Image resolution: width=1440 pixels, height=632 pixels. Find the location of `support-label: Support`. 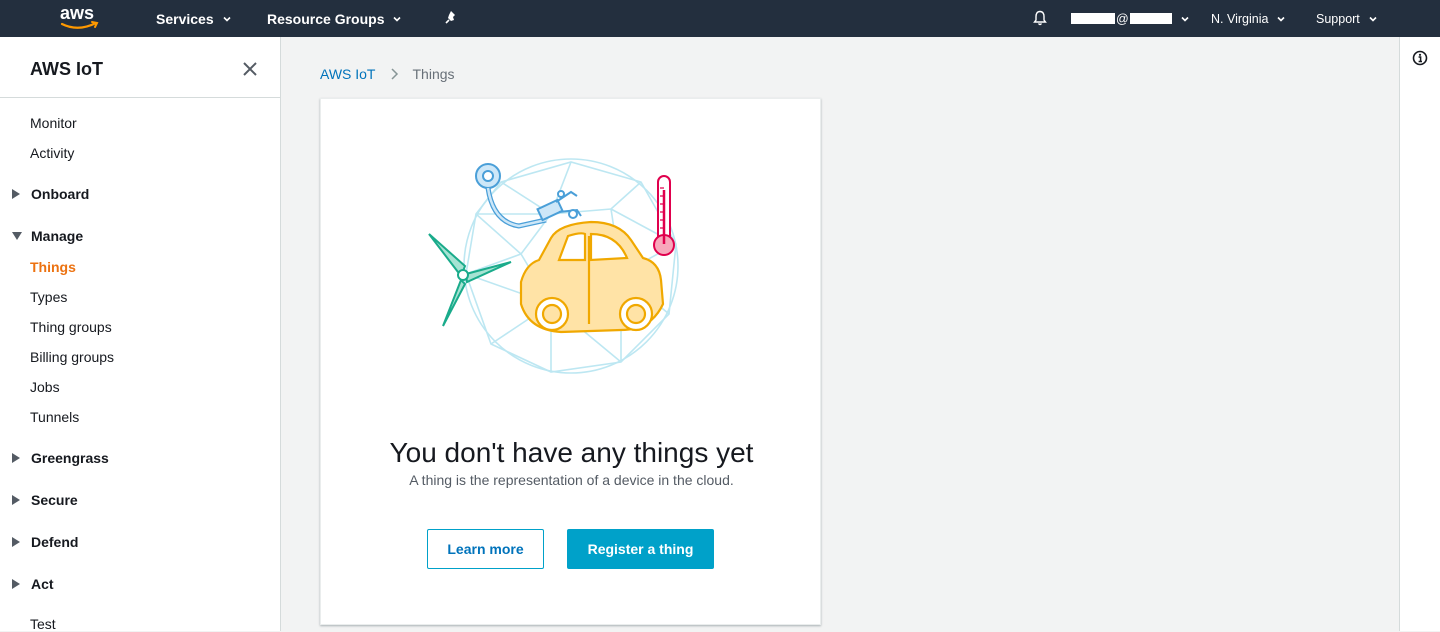

support-label: Support is located at coordinates (1338, 18).